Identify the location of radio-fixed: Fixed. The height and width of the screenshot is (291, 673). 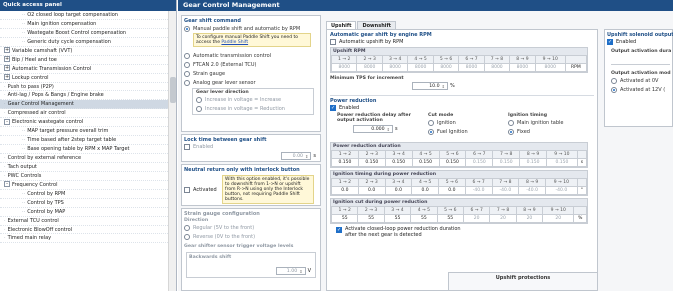
(548, 131).